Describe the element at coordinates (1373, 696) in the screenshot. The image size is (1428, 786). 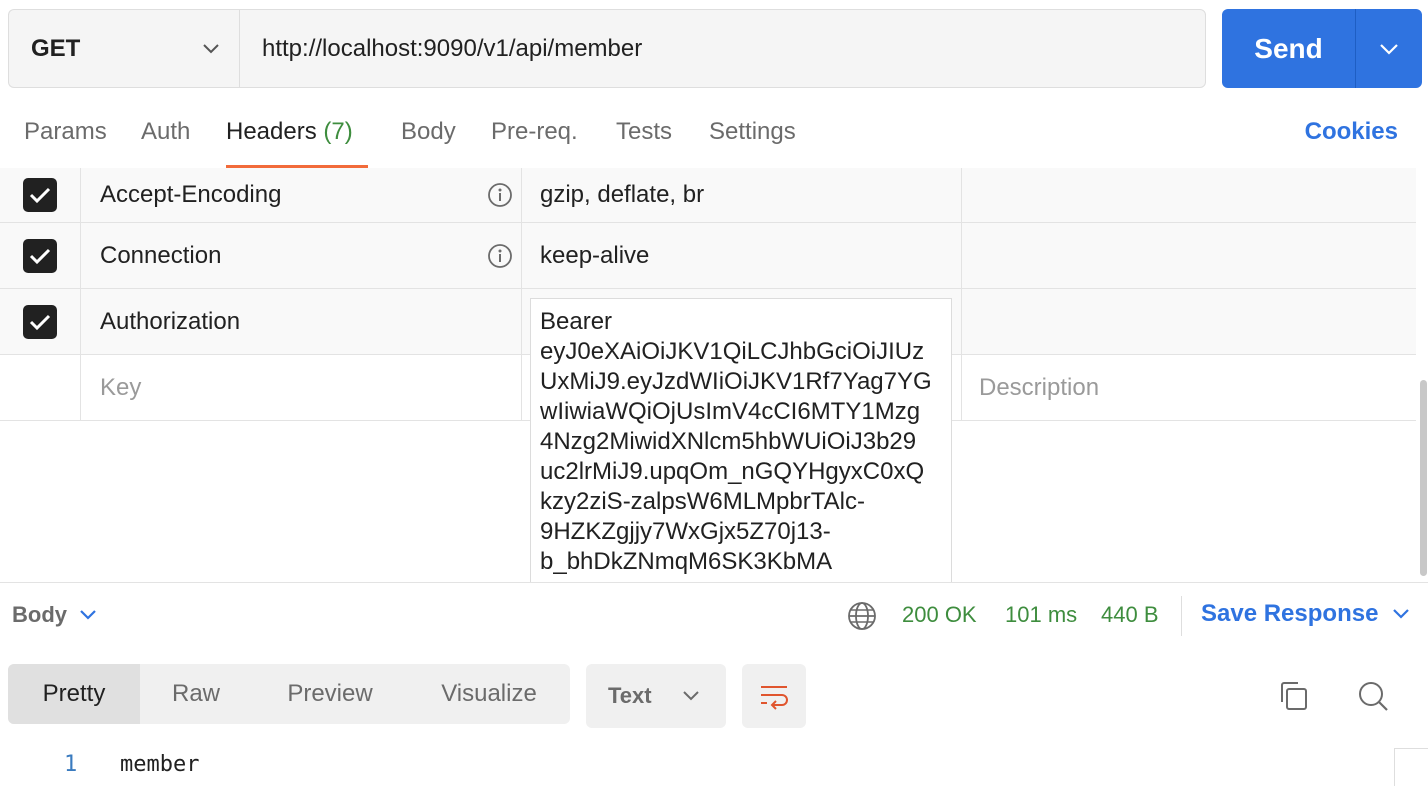
I see `search-icon` at that location.